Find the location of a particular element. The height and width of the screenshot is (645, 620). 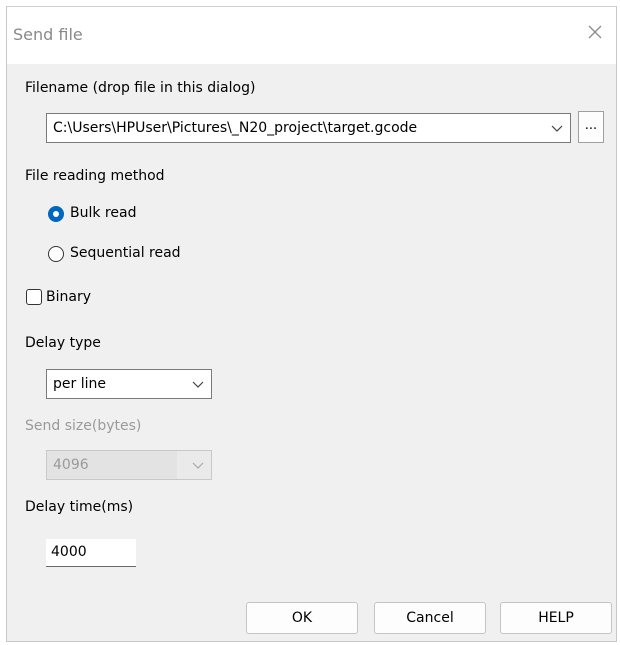

cancel-button: Cancel is located at coordinates (430, 618).